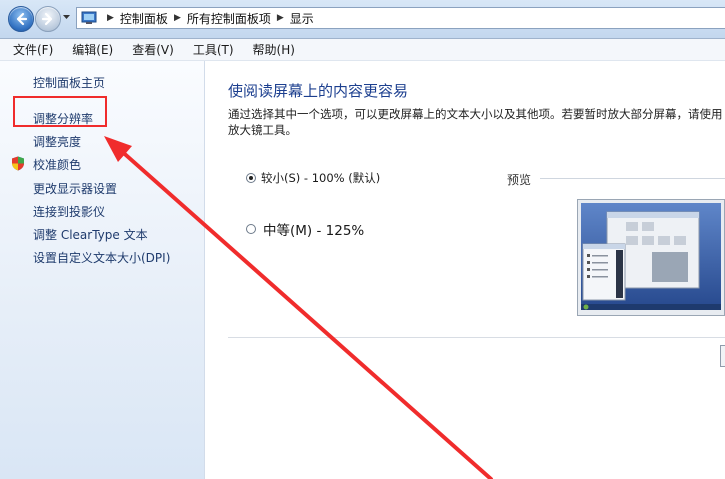 This screenshot has height=479, width=725. Describe the element at coordinates (722, 356) in the screenshot. I see `apply-button` at that location.